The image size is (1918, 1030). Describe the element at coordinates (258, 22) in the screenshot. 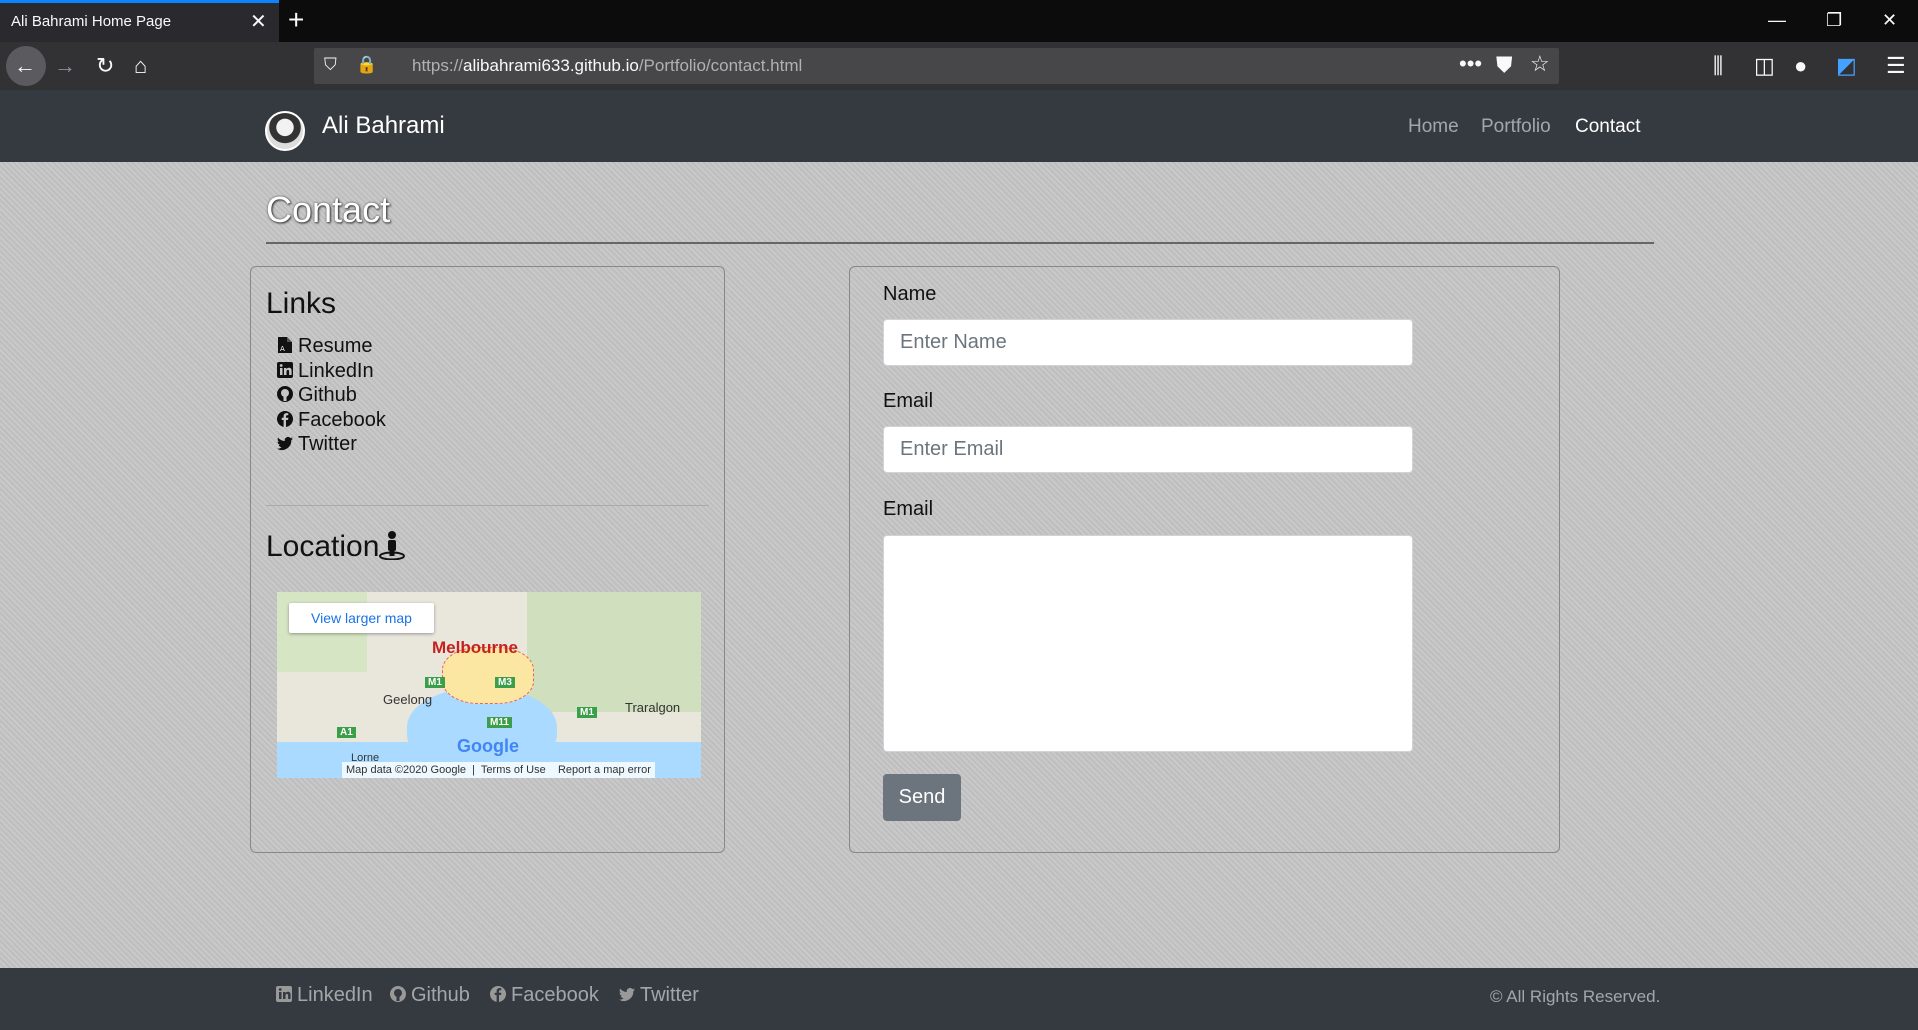

I see `close-tab-icon: ✕` at that location.